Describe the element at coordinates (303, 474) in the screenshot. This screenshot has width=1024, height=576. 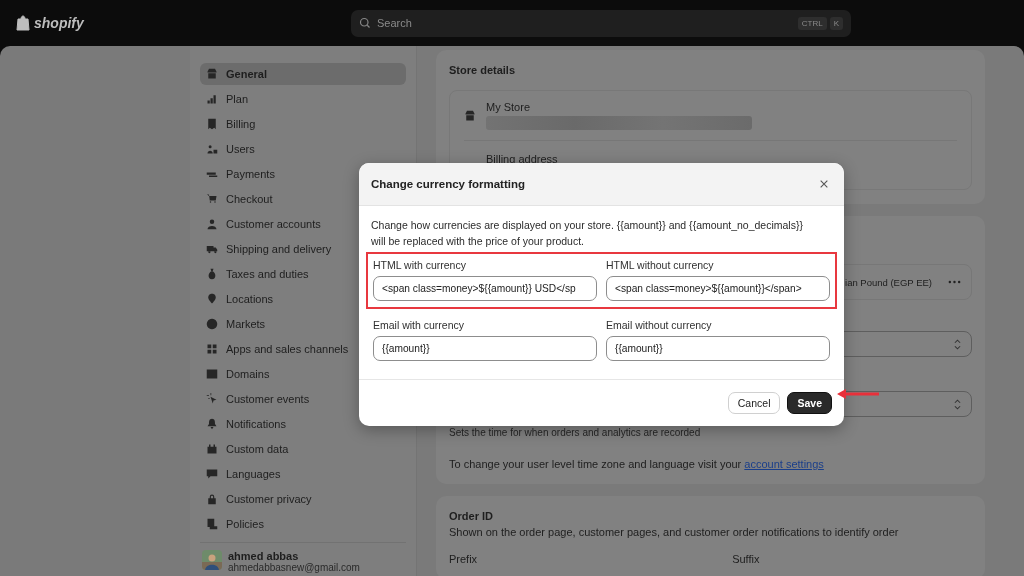
I see `sidebar-item: Languages` at that location.